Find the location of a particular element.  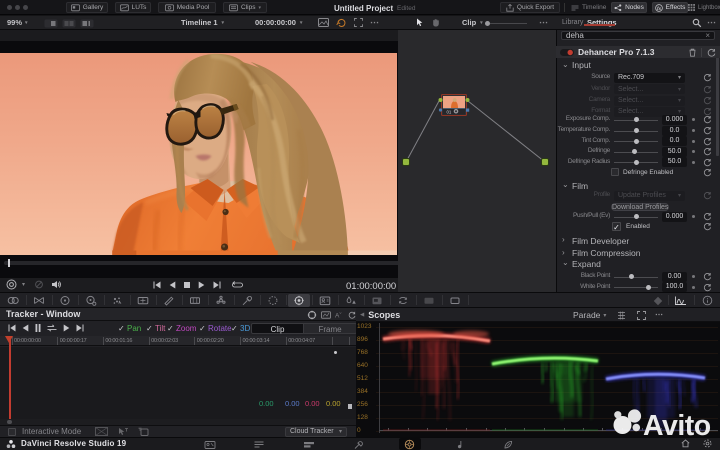

svg-text: fx is located at coordinates (659, 7).